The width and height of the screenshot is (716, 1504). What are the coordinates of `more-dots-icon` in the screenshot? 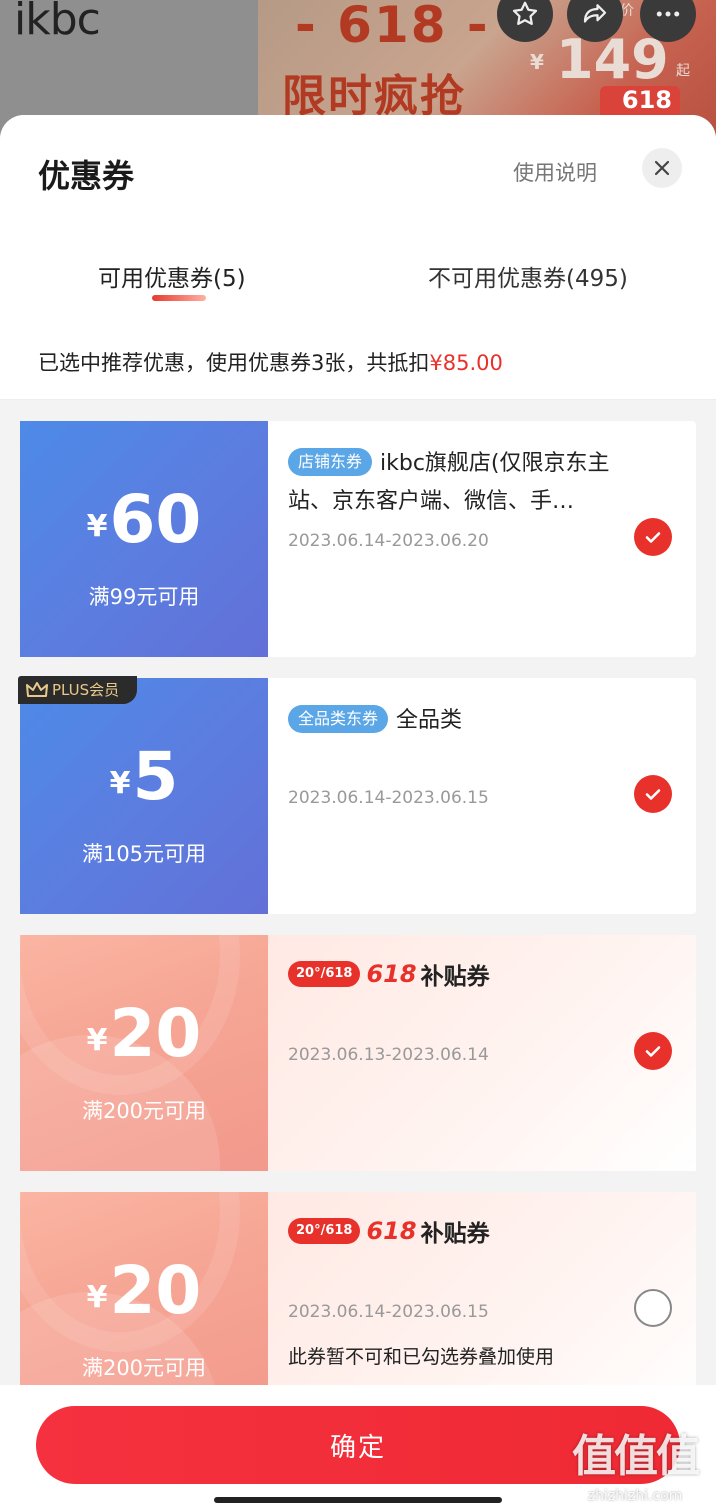 It's located at (668, 14).